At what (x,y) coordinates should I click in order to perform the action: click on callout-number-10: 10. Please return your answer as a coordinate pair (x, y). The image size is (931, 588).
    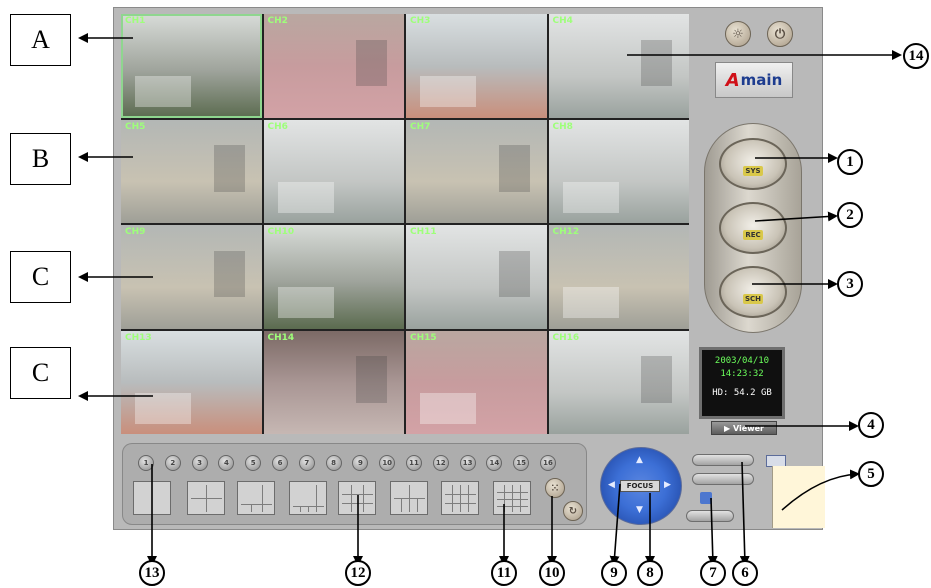
    Looking at the image, I should click on (552, 573).